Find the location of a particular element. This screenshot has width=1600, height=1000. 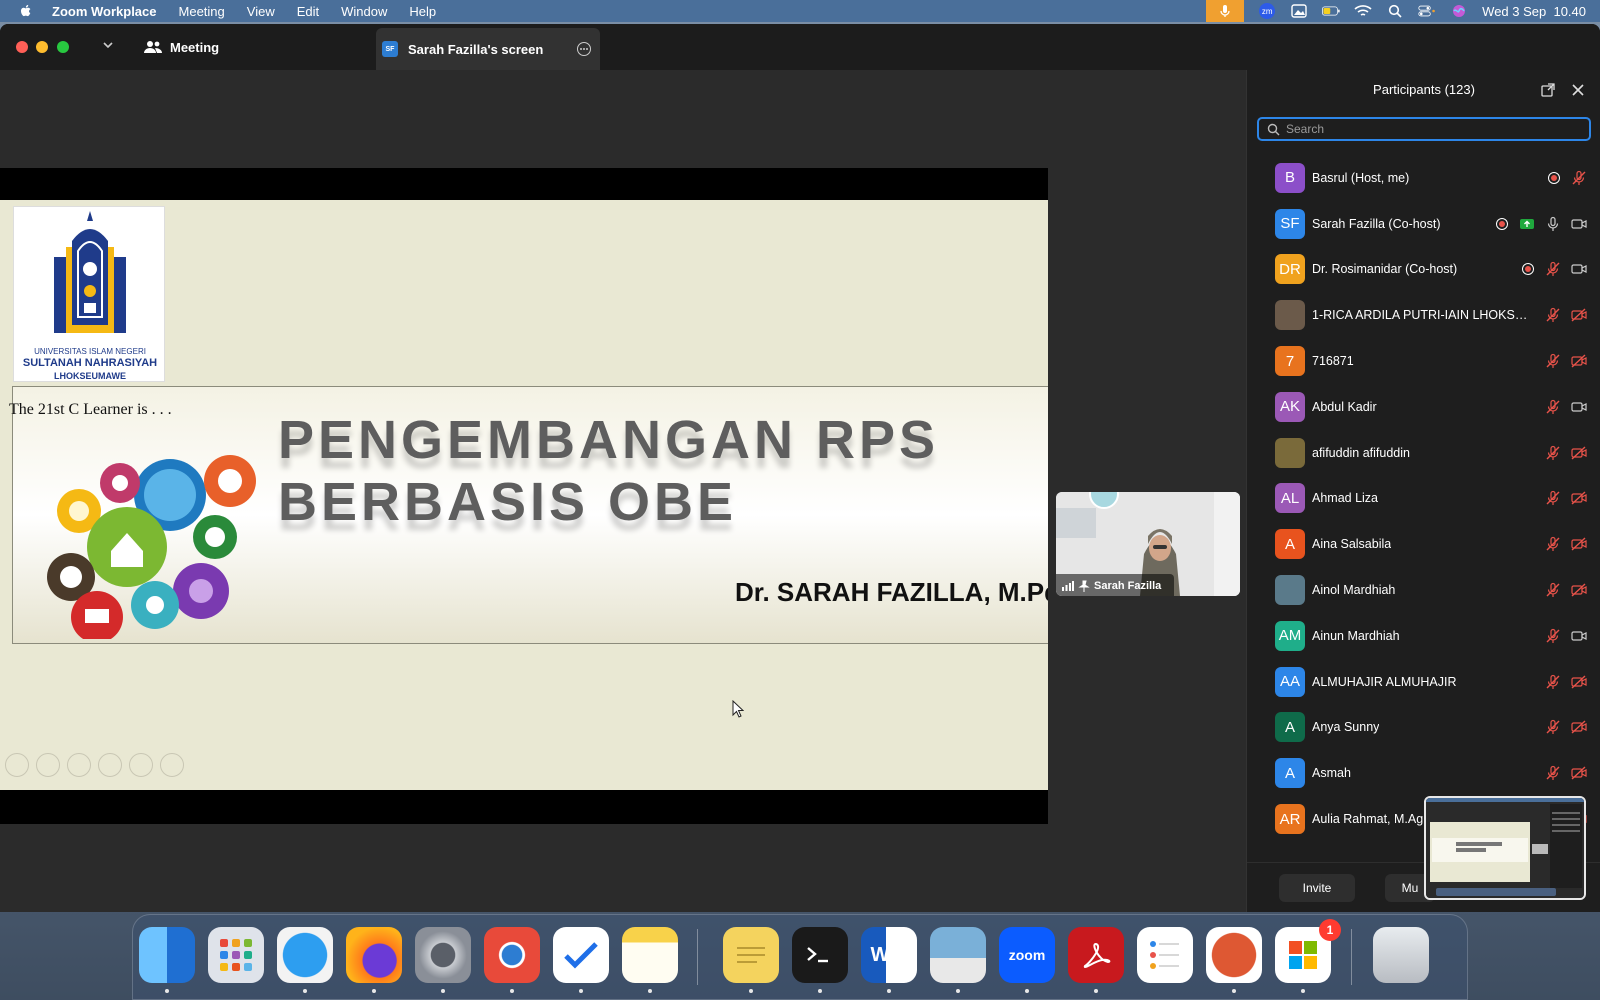

participant-row: AM Ainun Mardhiah is located at coordinates (1423, 636).